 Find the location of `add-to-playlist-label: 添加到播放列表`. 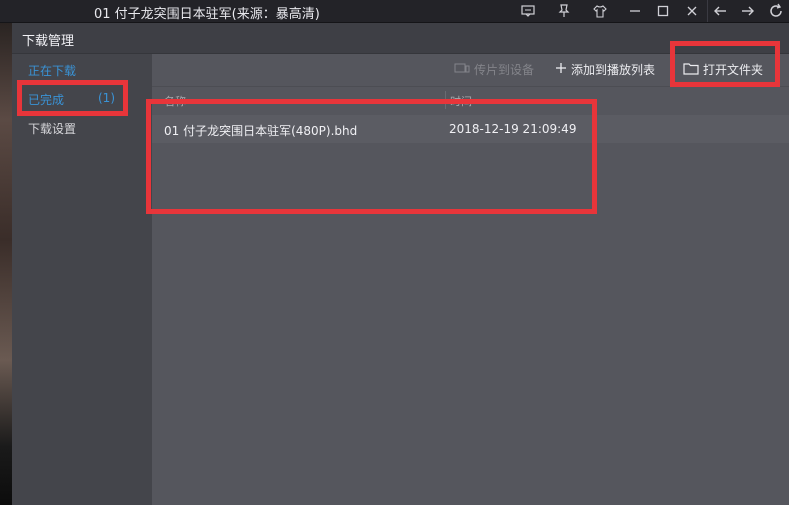

add-to-playlist-label: 添加到播放列表 is located at coordinates (613, 70).